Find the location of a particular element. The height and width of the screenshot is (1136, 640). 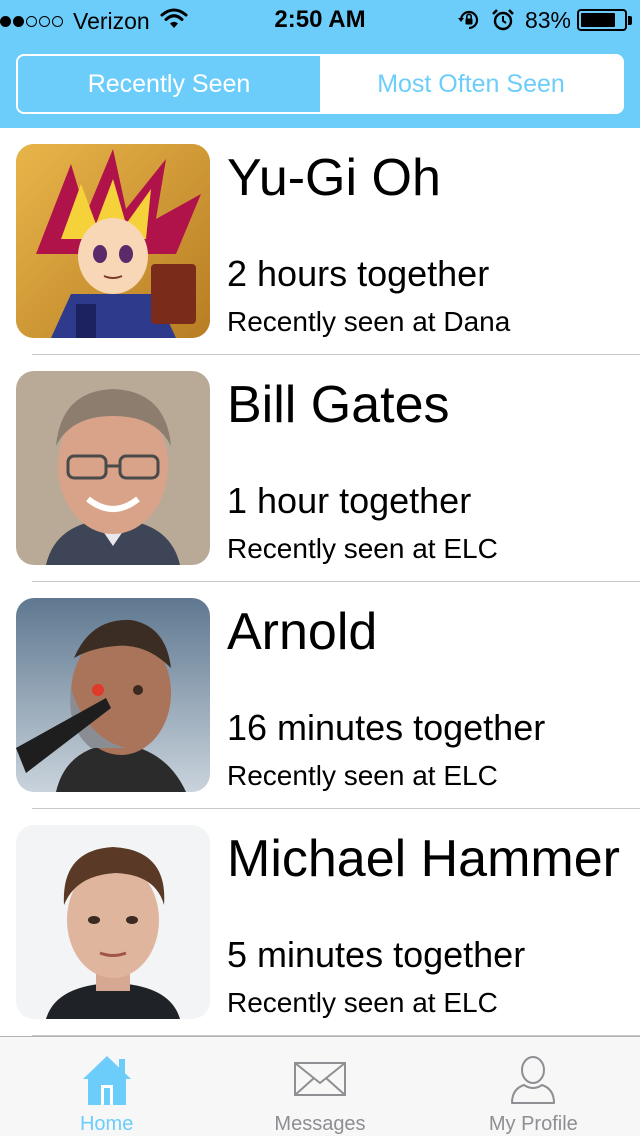

arnold-avatar is located at coordinates (113, 695).